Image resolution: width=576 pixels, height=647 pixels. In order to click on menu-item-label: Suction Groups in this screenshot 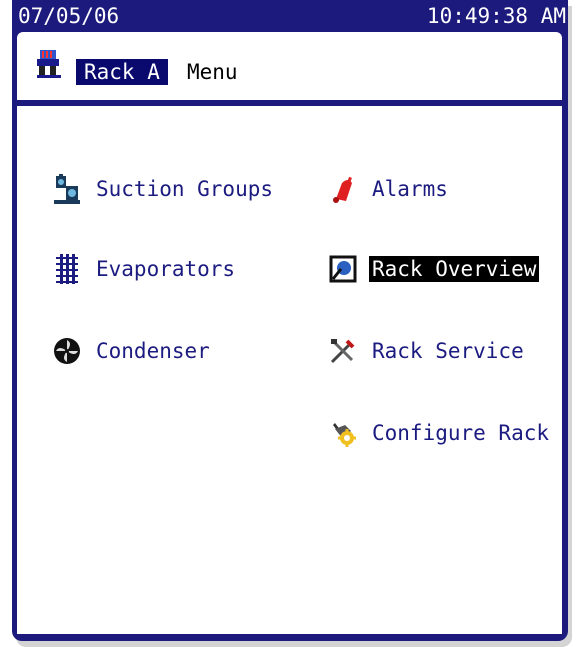, I will do `click(185, 189)`.